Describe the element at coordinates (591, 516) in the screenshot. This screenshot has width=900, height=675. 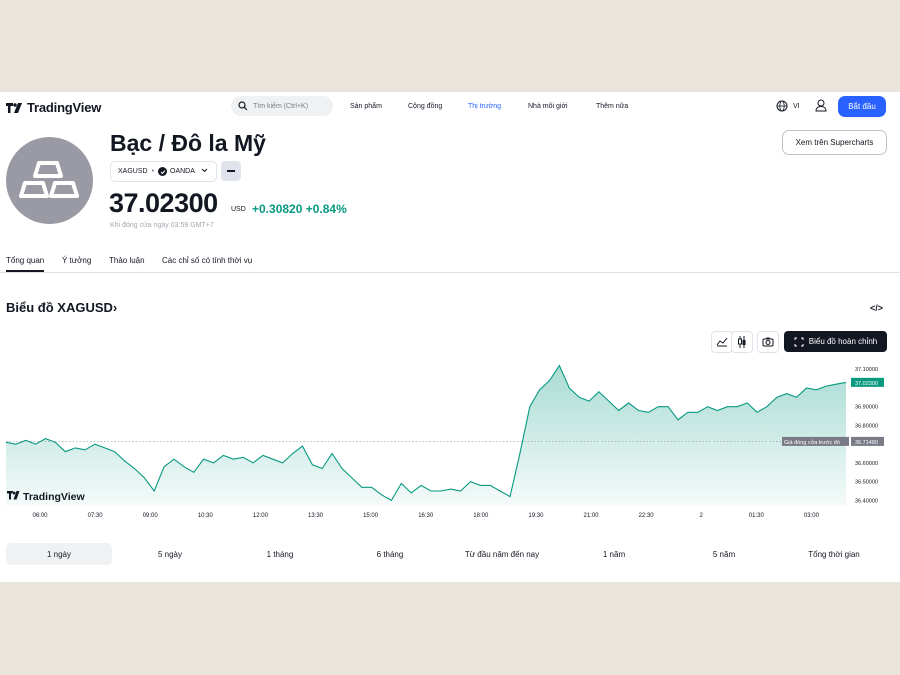
I see `x-tick-label: 21:00` at that location.